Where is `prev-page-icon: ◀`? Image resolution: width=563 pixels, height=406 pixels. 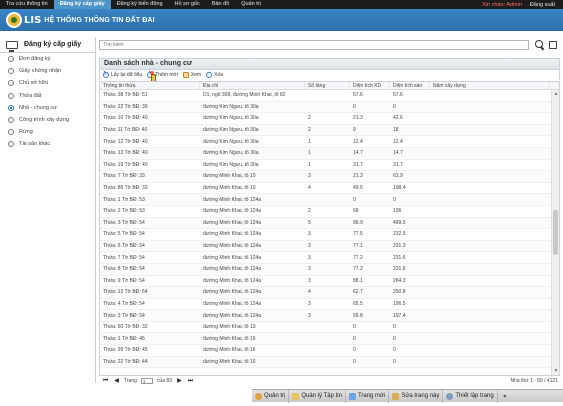
prev-page-icon: ◀ is located at coordinates (116, 381).